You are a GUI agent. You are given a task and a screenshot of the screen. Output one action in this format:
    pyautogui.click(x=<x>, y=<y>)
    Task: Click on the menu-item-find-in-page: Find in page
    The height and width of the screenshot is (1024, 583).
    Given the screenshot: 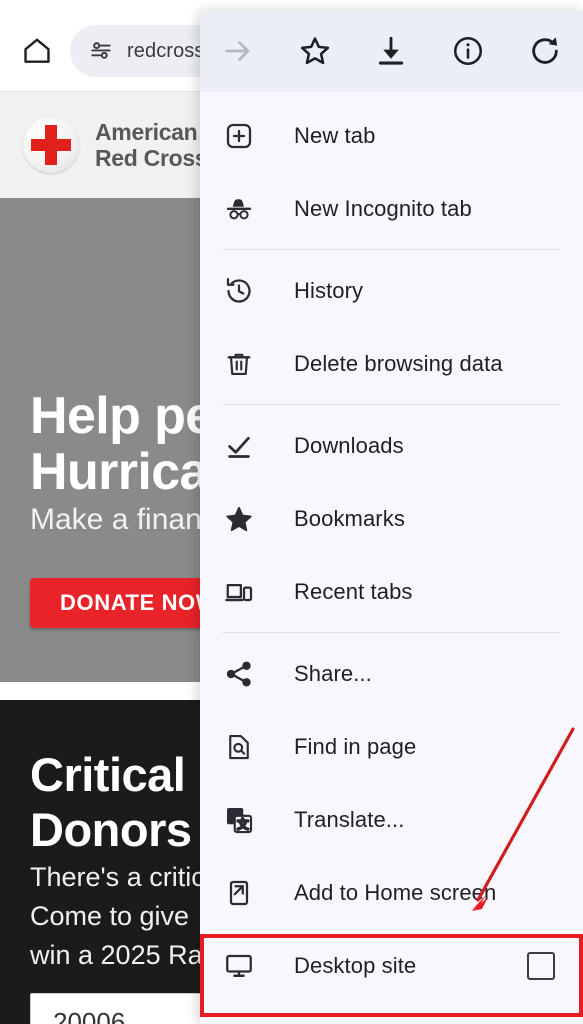 What is the action you would take?
    pyautogui.click(x=391, y=746)
    